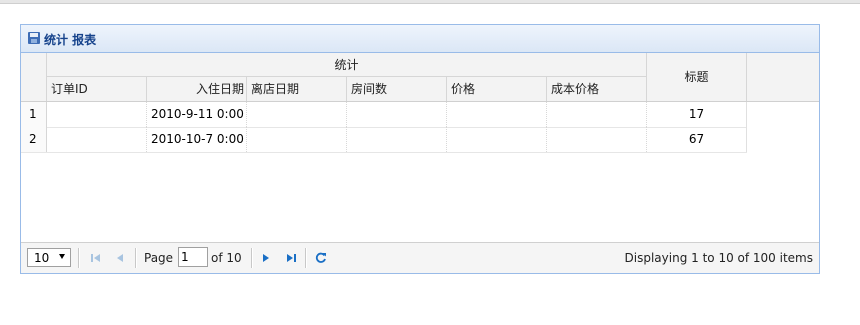 The image size is (860, 325). I want to click on first-page-icon, so click(95, 258).